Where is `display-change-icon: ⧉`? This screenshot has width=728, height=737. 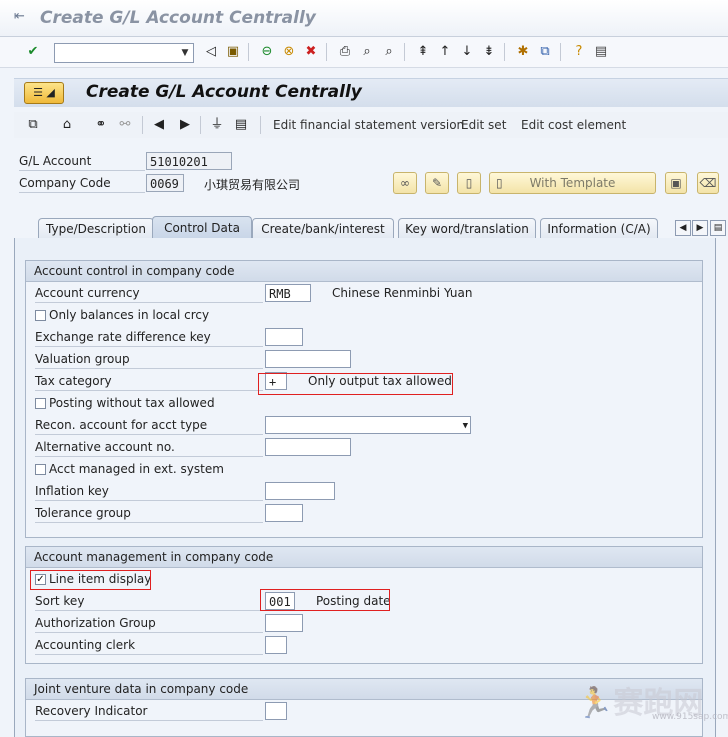
display-change-icon: ⧉ is located at coordinates (33, 125).